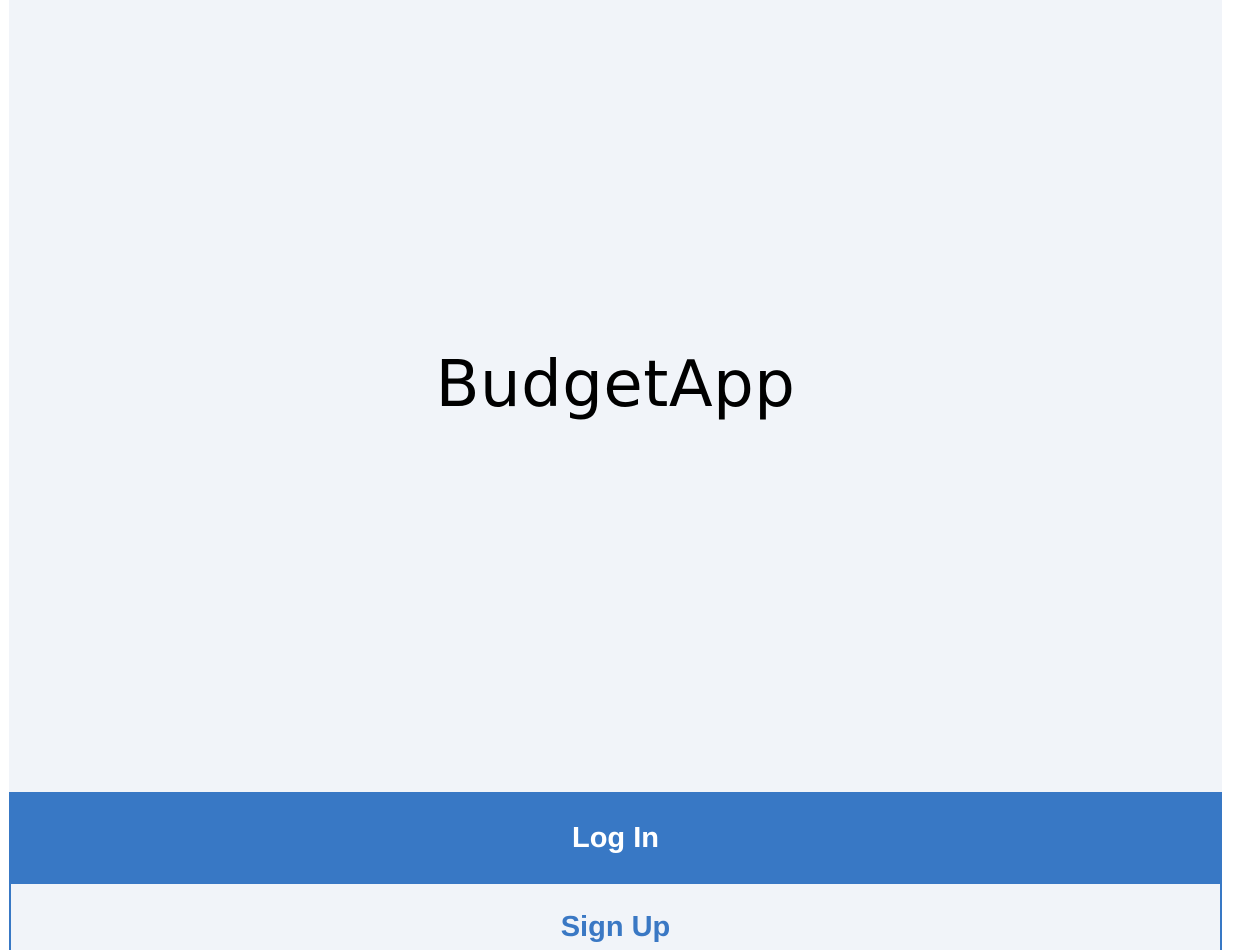 The image size is (1239, 950). What do you see at coordinates (615, 917) in the screenshot?
I see `signup-button: Sign Up` at bounding box center [615, 917].